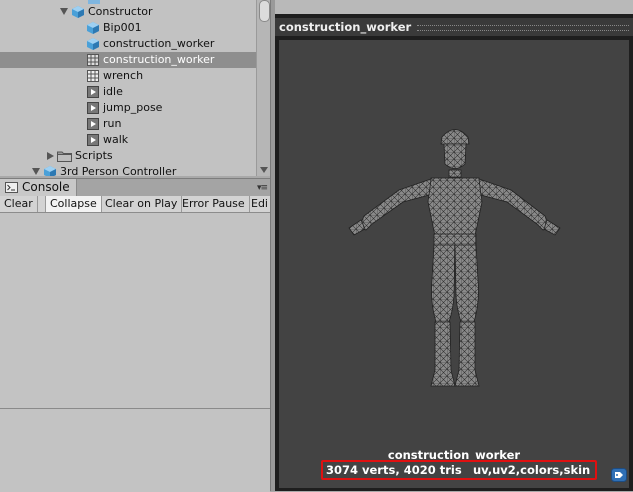 This screenshot has width=633, height=492. What do you see at coordinates (135, 450) in the screenshot?
I see `console-detail-area` at bounding box center [135, 450].